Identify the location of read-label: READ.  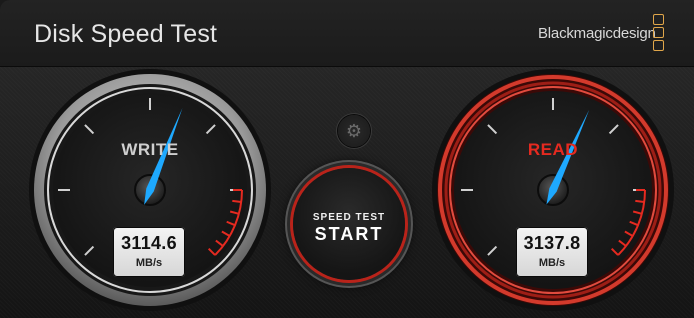
(553, 149).